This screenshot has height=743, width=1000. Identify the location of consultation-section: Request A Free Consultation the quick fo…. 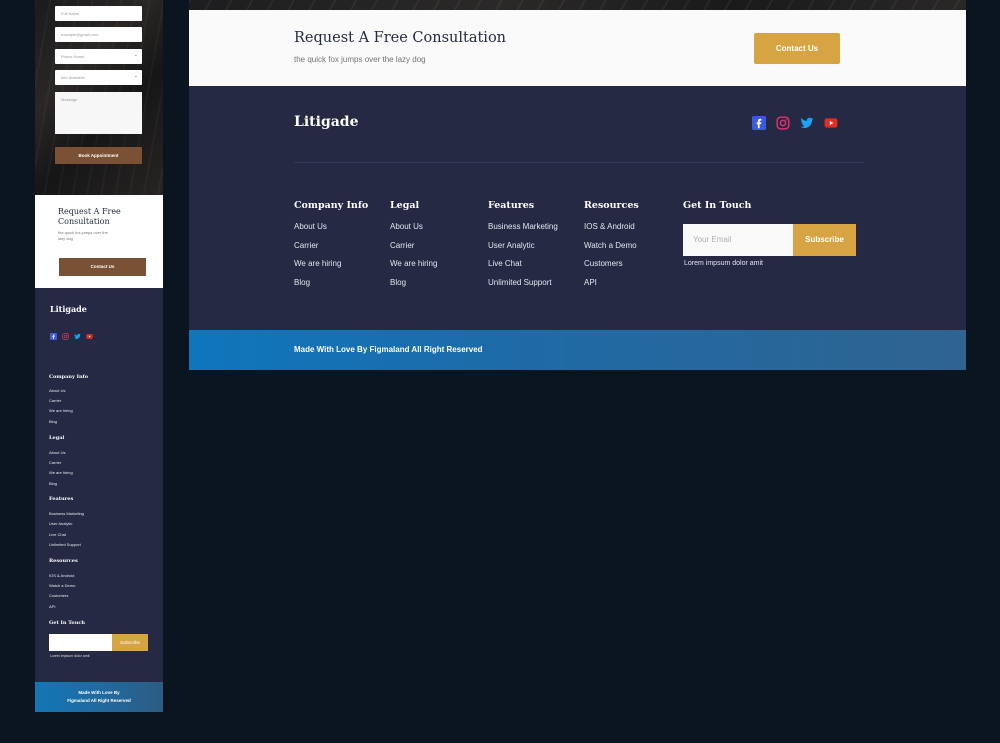
(577, 48).